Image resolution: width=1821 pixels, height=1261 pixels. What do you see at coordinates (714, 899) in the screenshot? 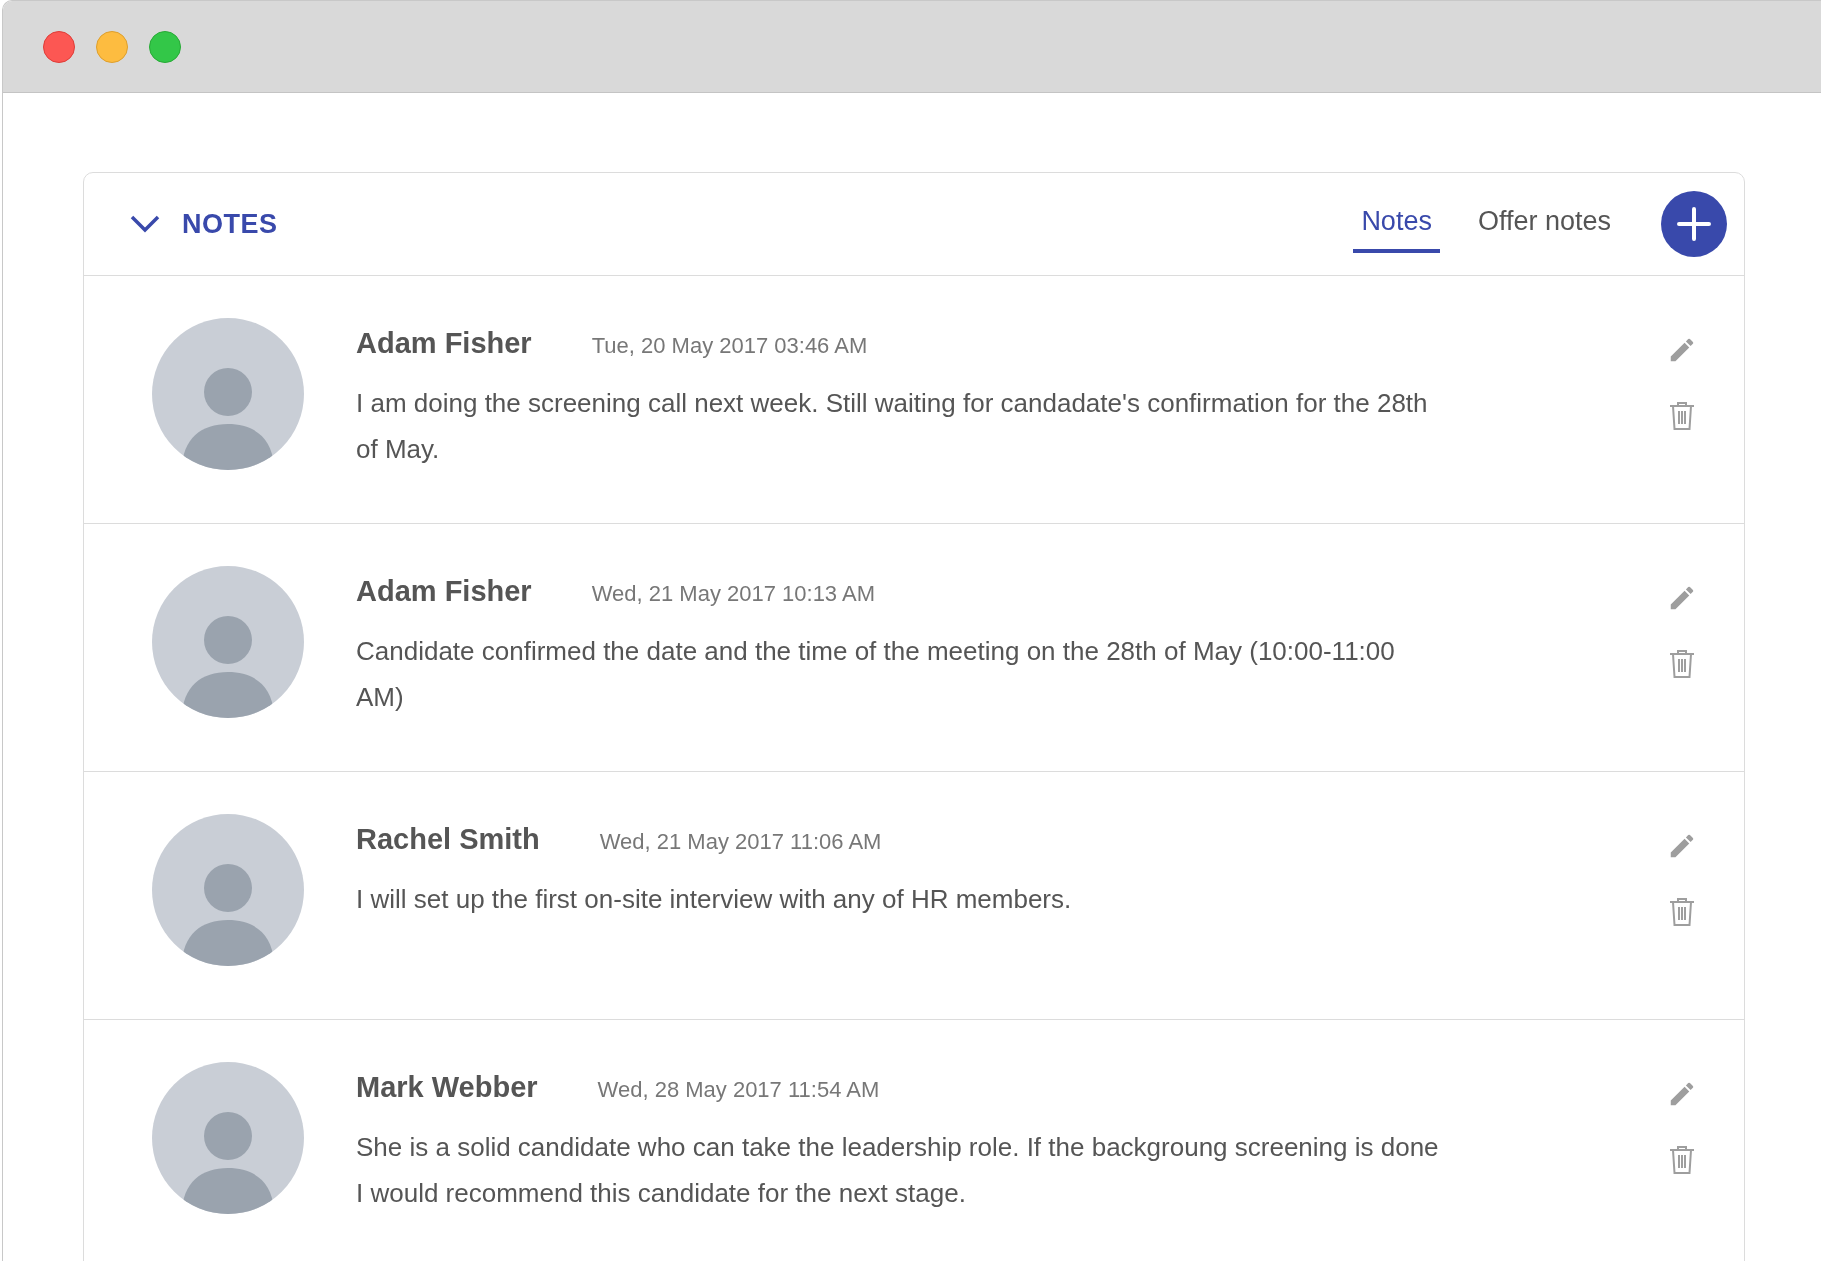
I see `note-text: I will set up the first on-site interview with any of HR members.` at bounding box center [714, 899].